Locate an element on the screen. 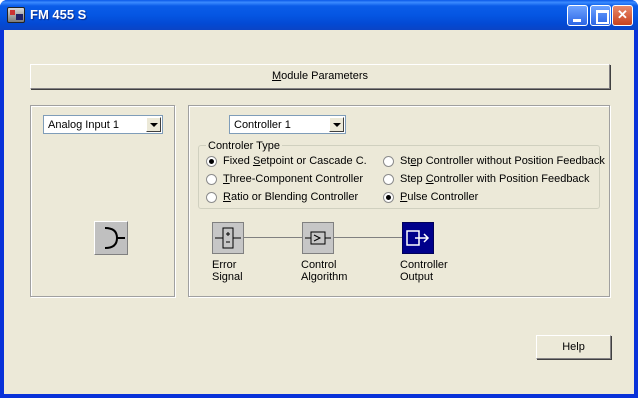  radio-step-without-feedback-indicator is located at coordinates (388, 161).